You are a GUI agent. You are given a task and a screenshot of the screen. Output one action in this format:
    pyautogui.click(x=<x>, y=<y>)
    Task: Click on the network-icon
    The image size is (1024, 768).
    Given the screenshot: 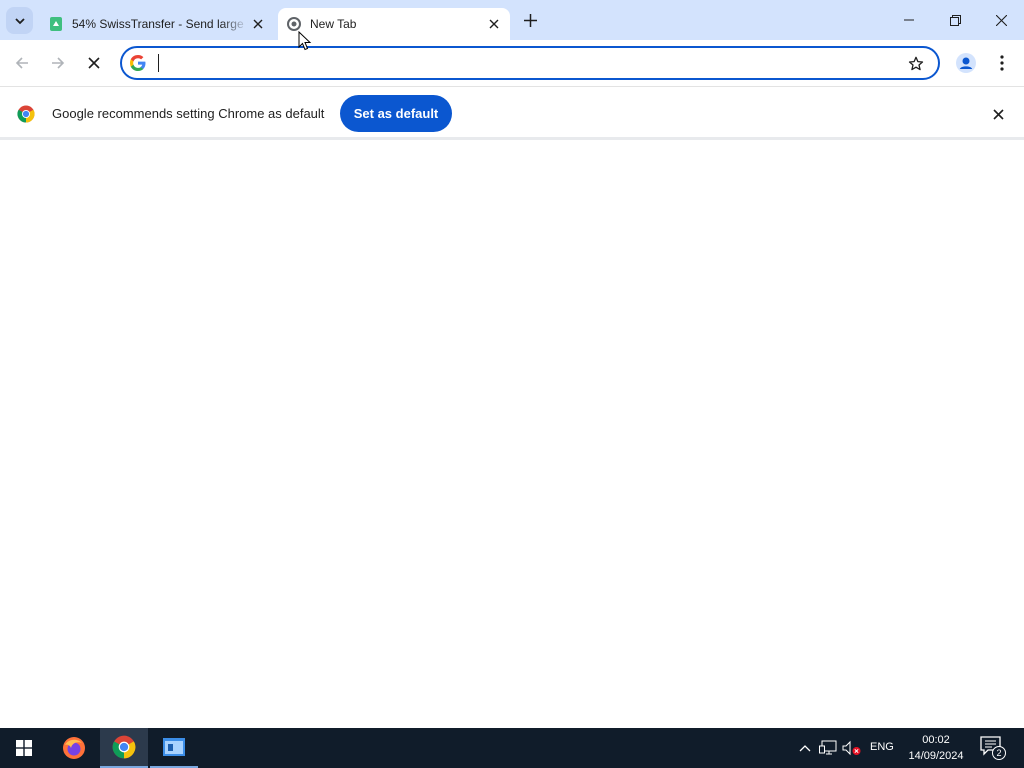 What is the action you would take?
    pyautogui.click(x=828, y=747)
    